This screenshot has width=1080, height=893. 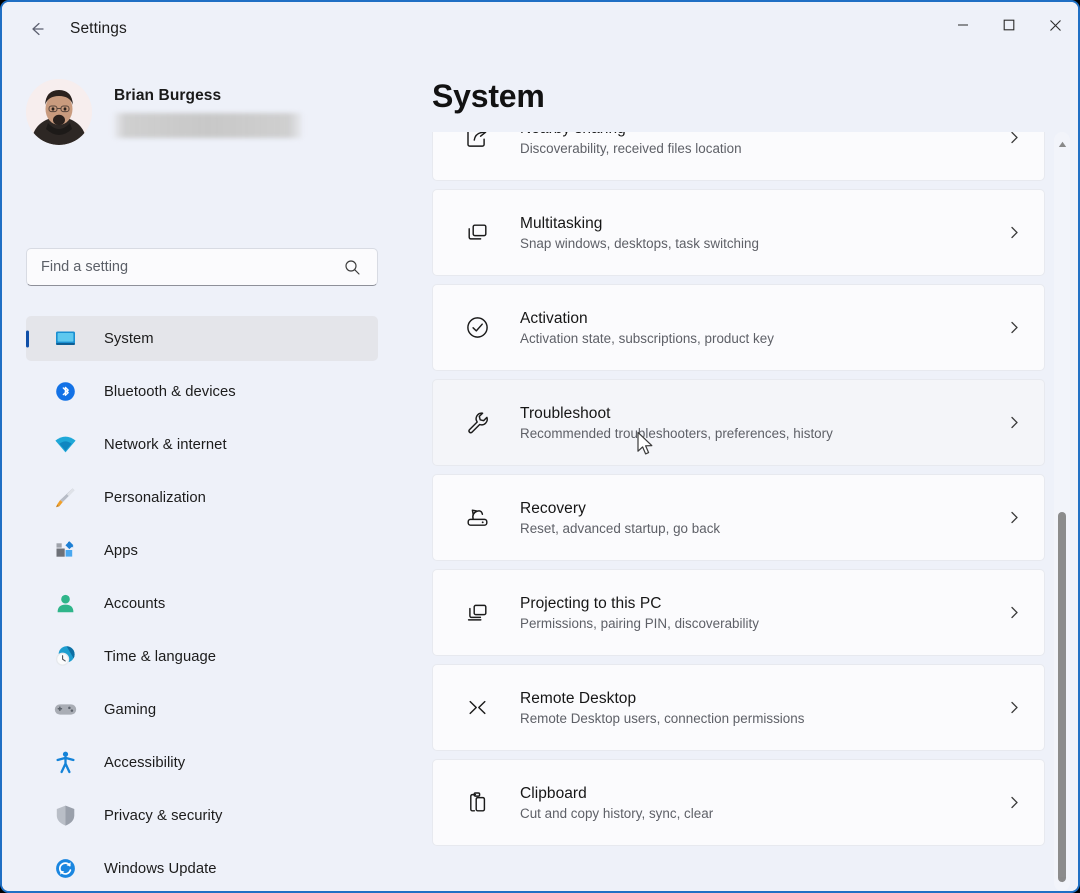 I want to click on sidebar-item-time-language: Time & language, so click(x=202, y=656).